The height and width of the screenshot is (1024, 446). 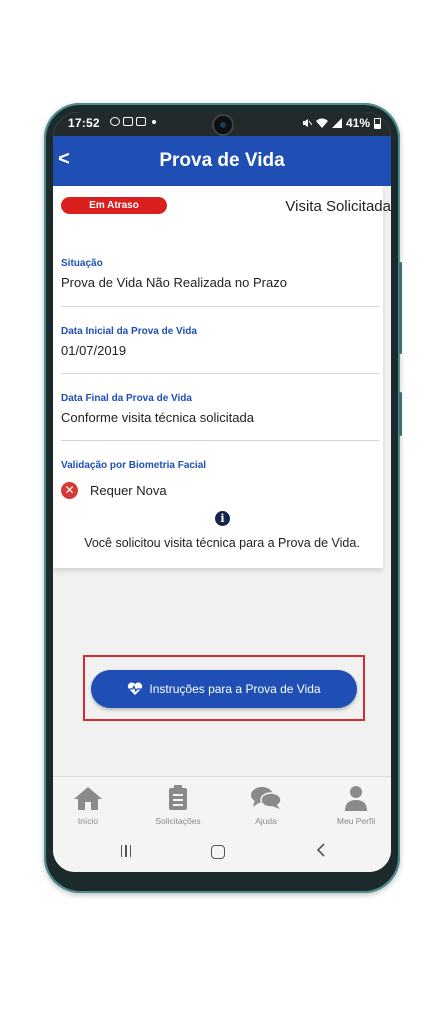 I want to click on status-badge: Em Atraso, so click(x=114, y=205).